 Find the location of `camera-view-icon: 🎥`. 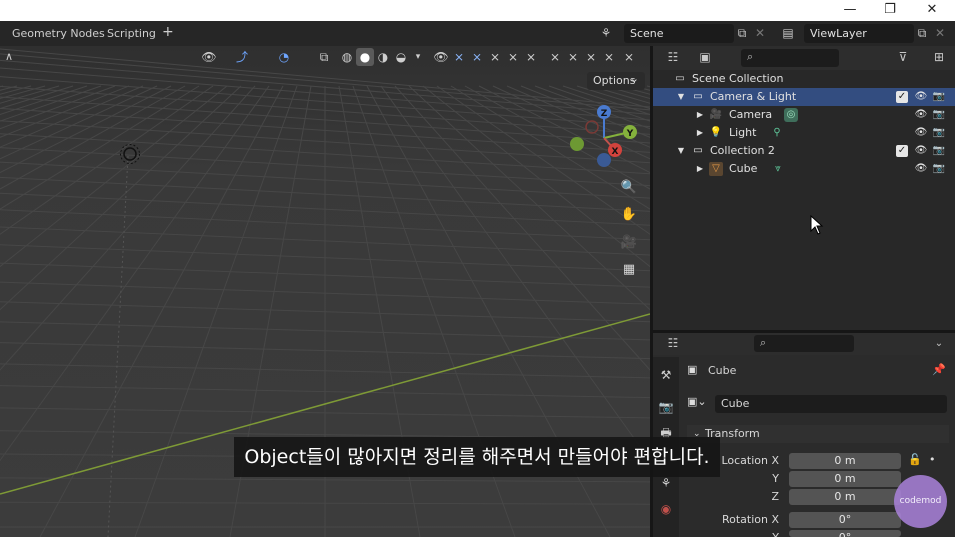

camera-view-icon: 🎥 is located at coordinates (629, 243).